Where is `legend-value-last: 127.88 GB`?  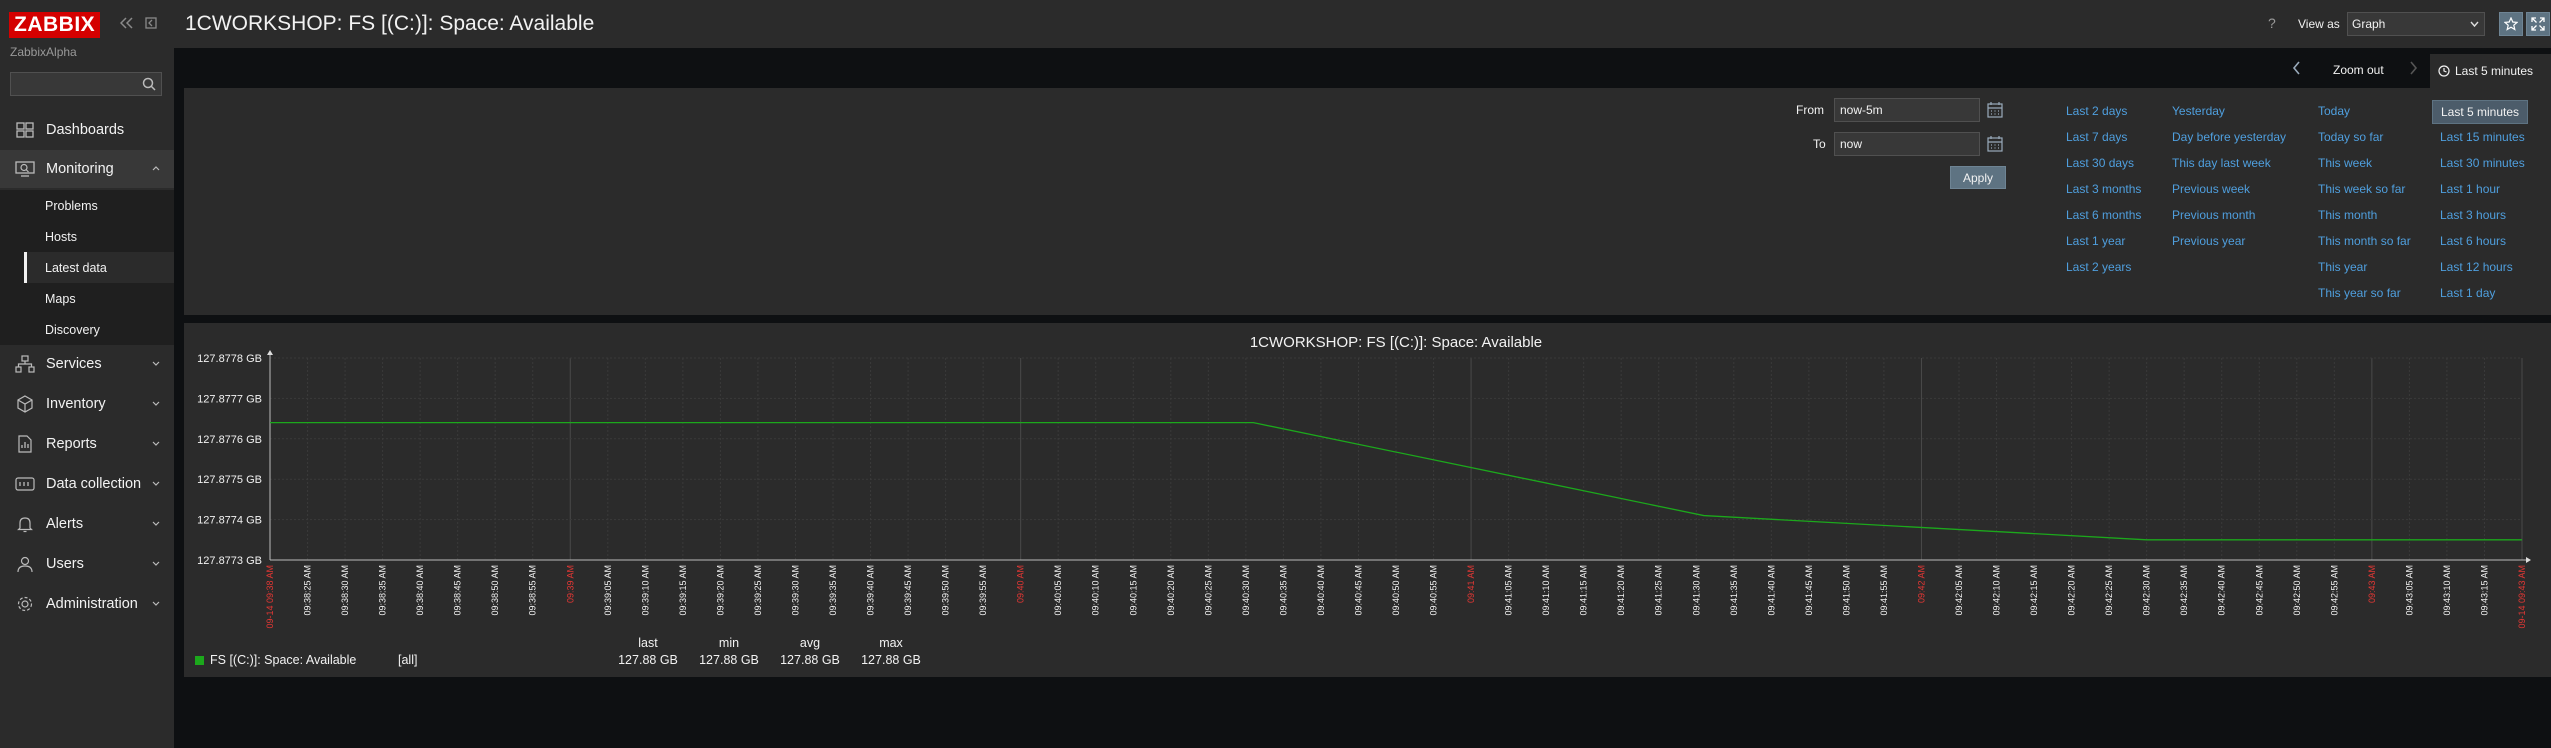 legend-value-last: 127.88 GB is located at coordinates (648, 660).